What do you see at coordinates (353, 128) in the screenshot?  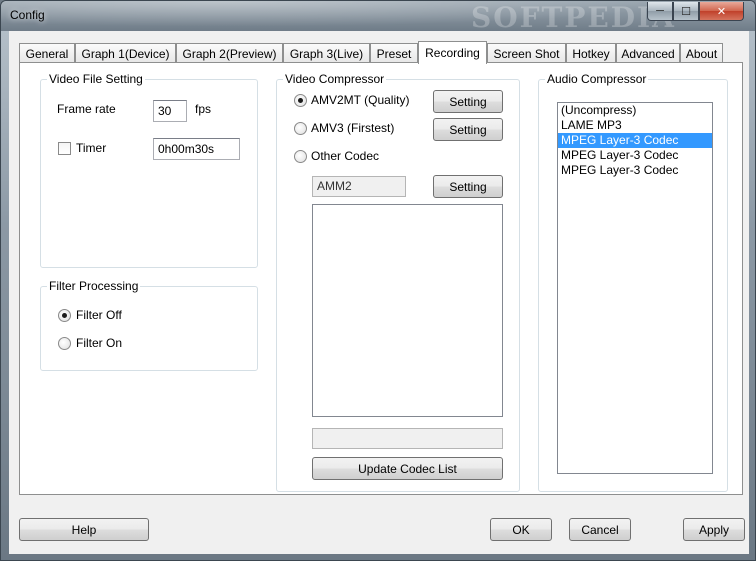 I see `amv3-label: AMV3 (Firstest)` at bounding box center [353, 128].